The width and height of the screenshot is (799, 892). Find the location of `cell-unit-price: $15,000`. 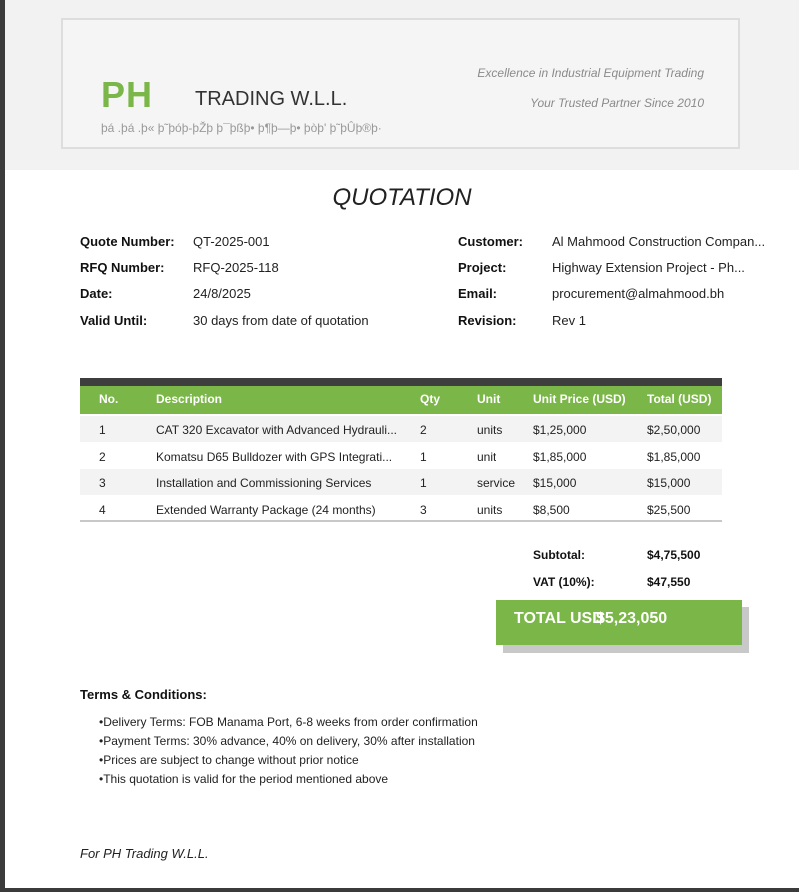

cell-unit-price: $15,000 is located at coordinates (555, 483).